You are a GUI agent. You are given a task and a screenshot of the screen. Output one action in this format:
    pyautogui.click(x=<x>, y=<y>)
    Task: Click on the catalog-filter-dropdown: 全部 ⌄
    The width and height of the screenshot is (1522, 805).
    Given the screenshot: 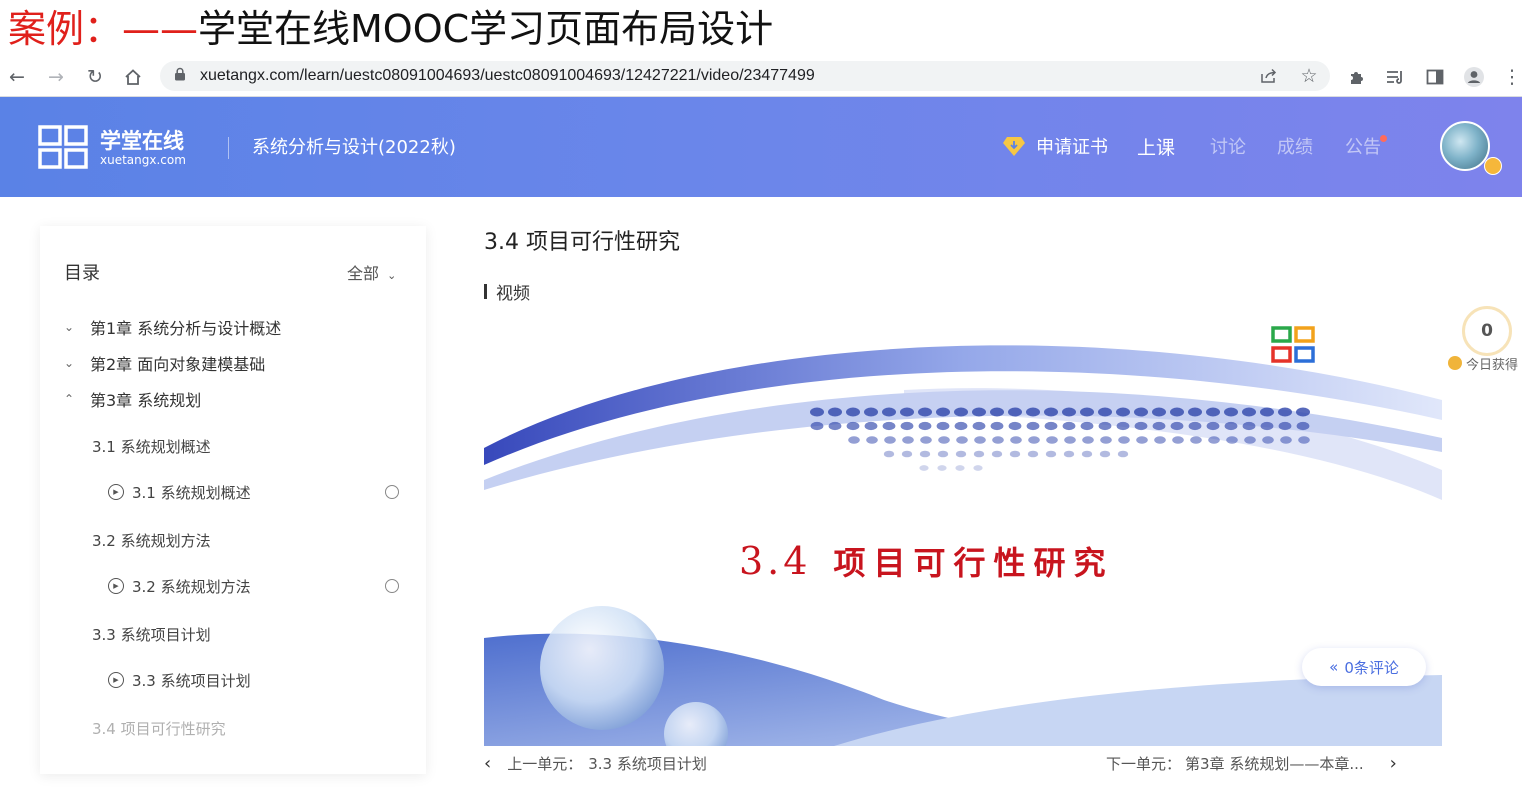 What is the action you would take?
    pyautogui.click(x=371, y=275)
    